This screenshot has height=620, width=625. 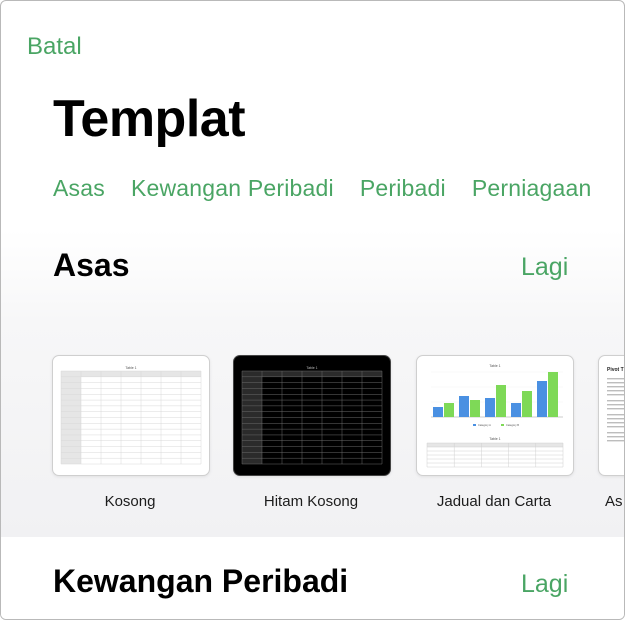 What do you see at coordinates (495, 445) in the screenshot?
I see `table-header-row` at bounding box center [495, 445].